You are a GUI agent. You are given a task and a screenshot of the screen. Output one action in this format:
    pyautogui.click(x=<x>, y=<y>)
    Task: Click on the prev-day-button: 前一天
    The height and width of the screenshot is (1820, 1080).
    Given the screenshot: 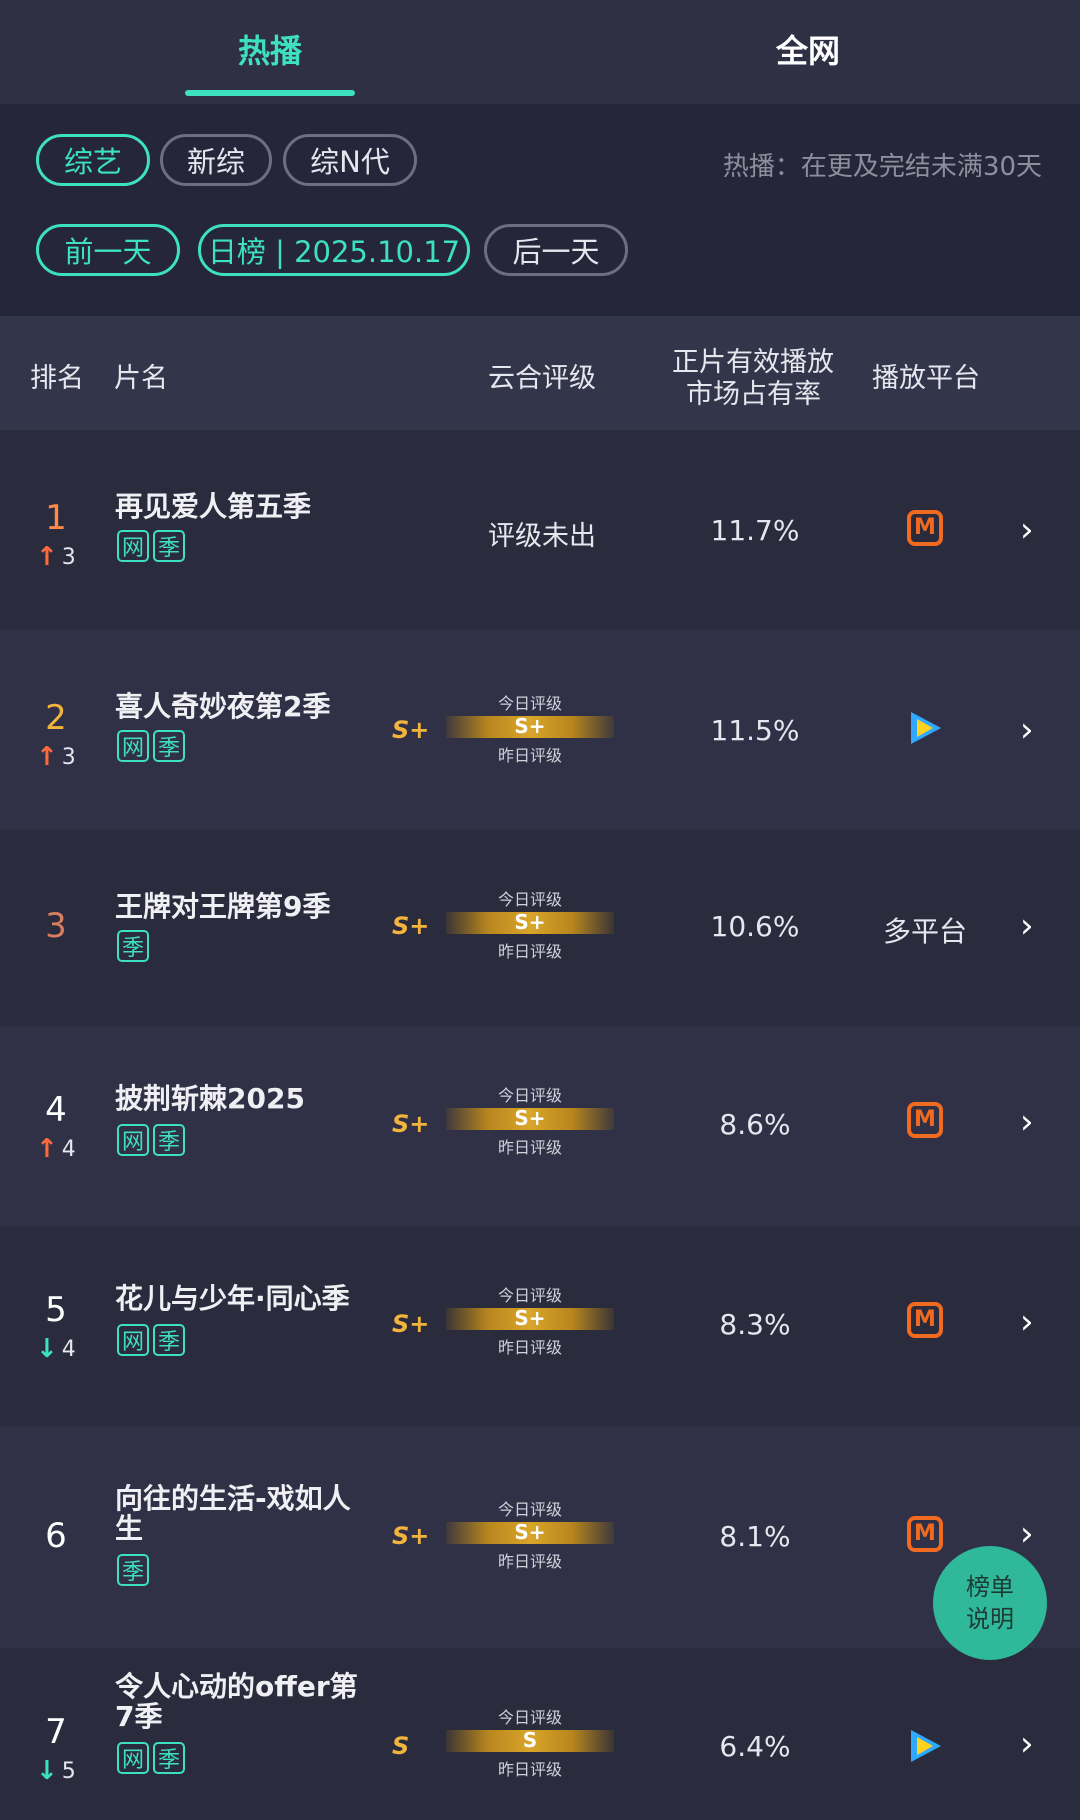 What is the action you would take?
    pyautogui.click(x=108, y=250)
    